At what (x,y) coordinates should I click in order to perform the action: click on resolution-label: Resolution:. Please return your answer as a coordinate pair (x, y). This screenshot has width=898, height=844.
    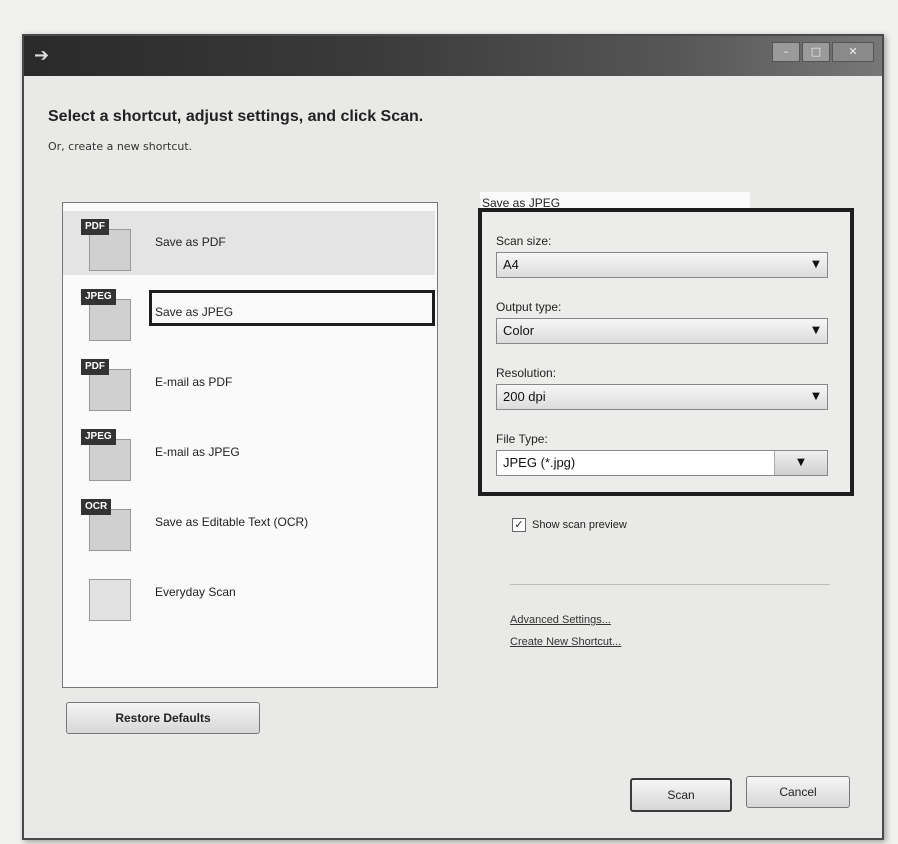
    Looking at the image, I should click on (526, 373).